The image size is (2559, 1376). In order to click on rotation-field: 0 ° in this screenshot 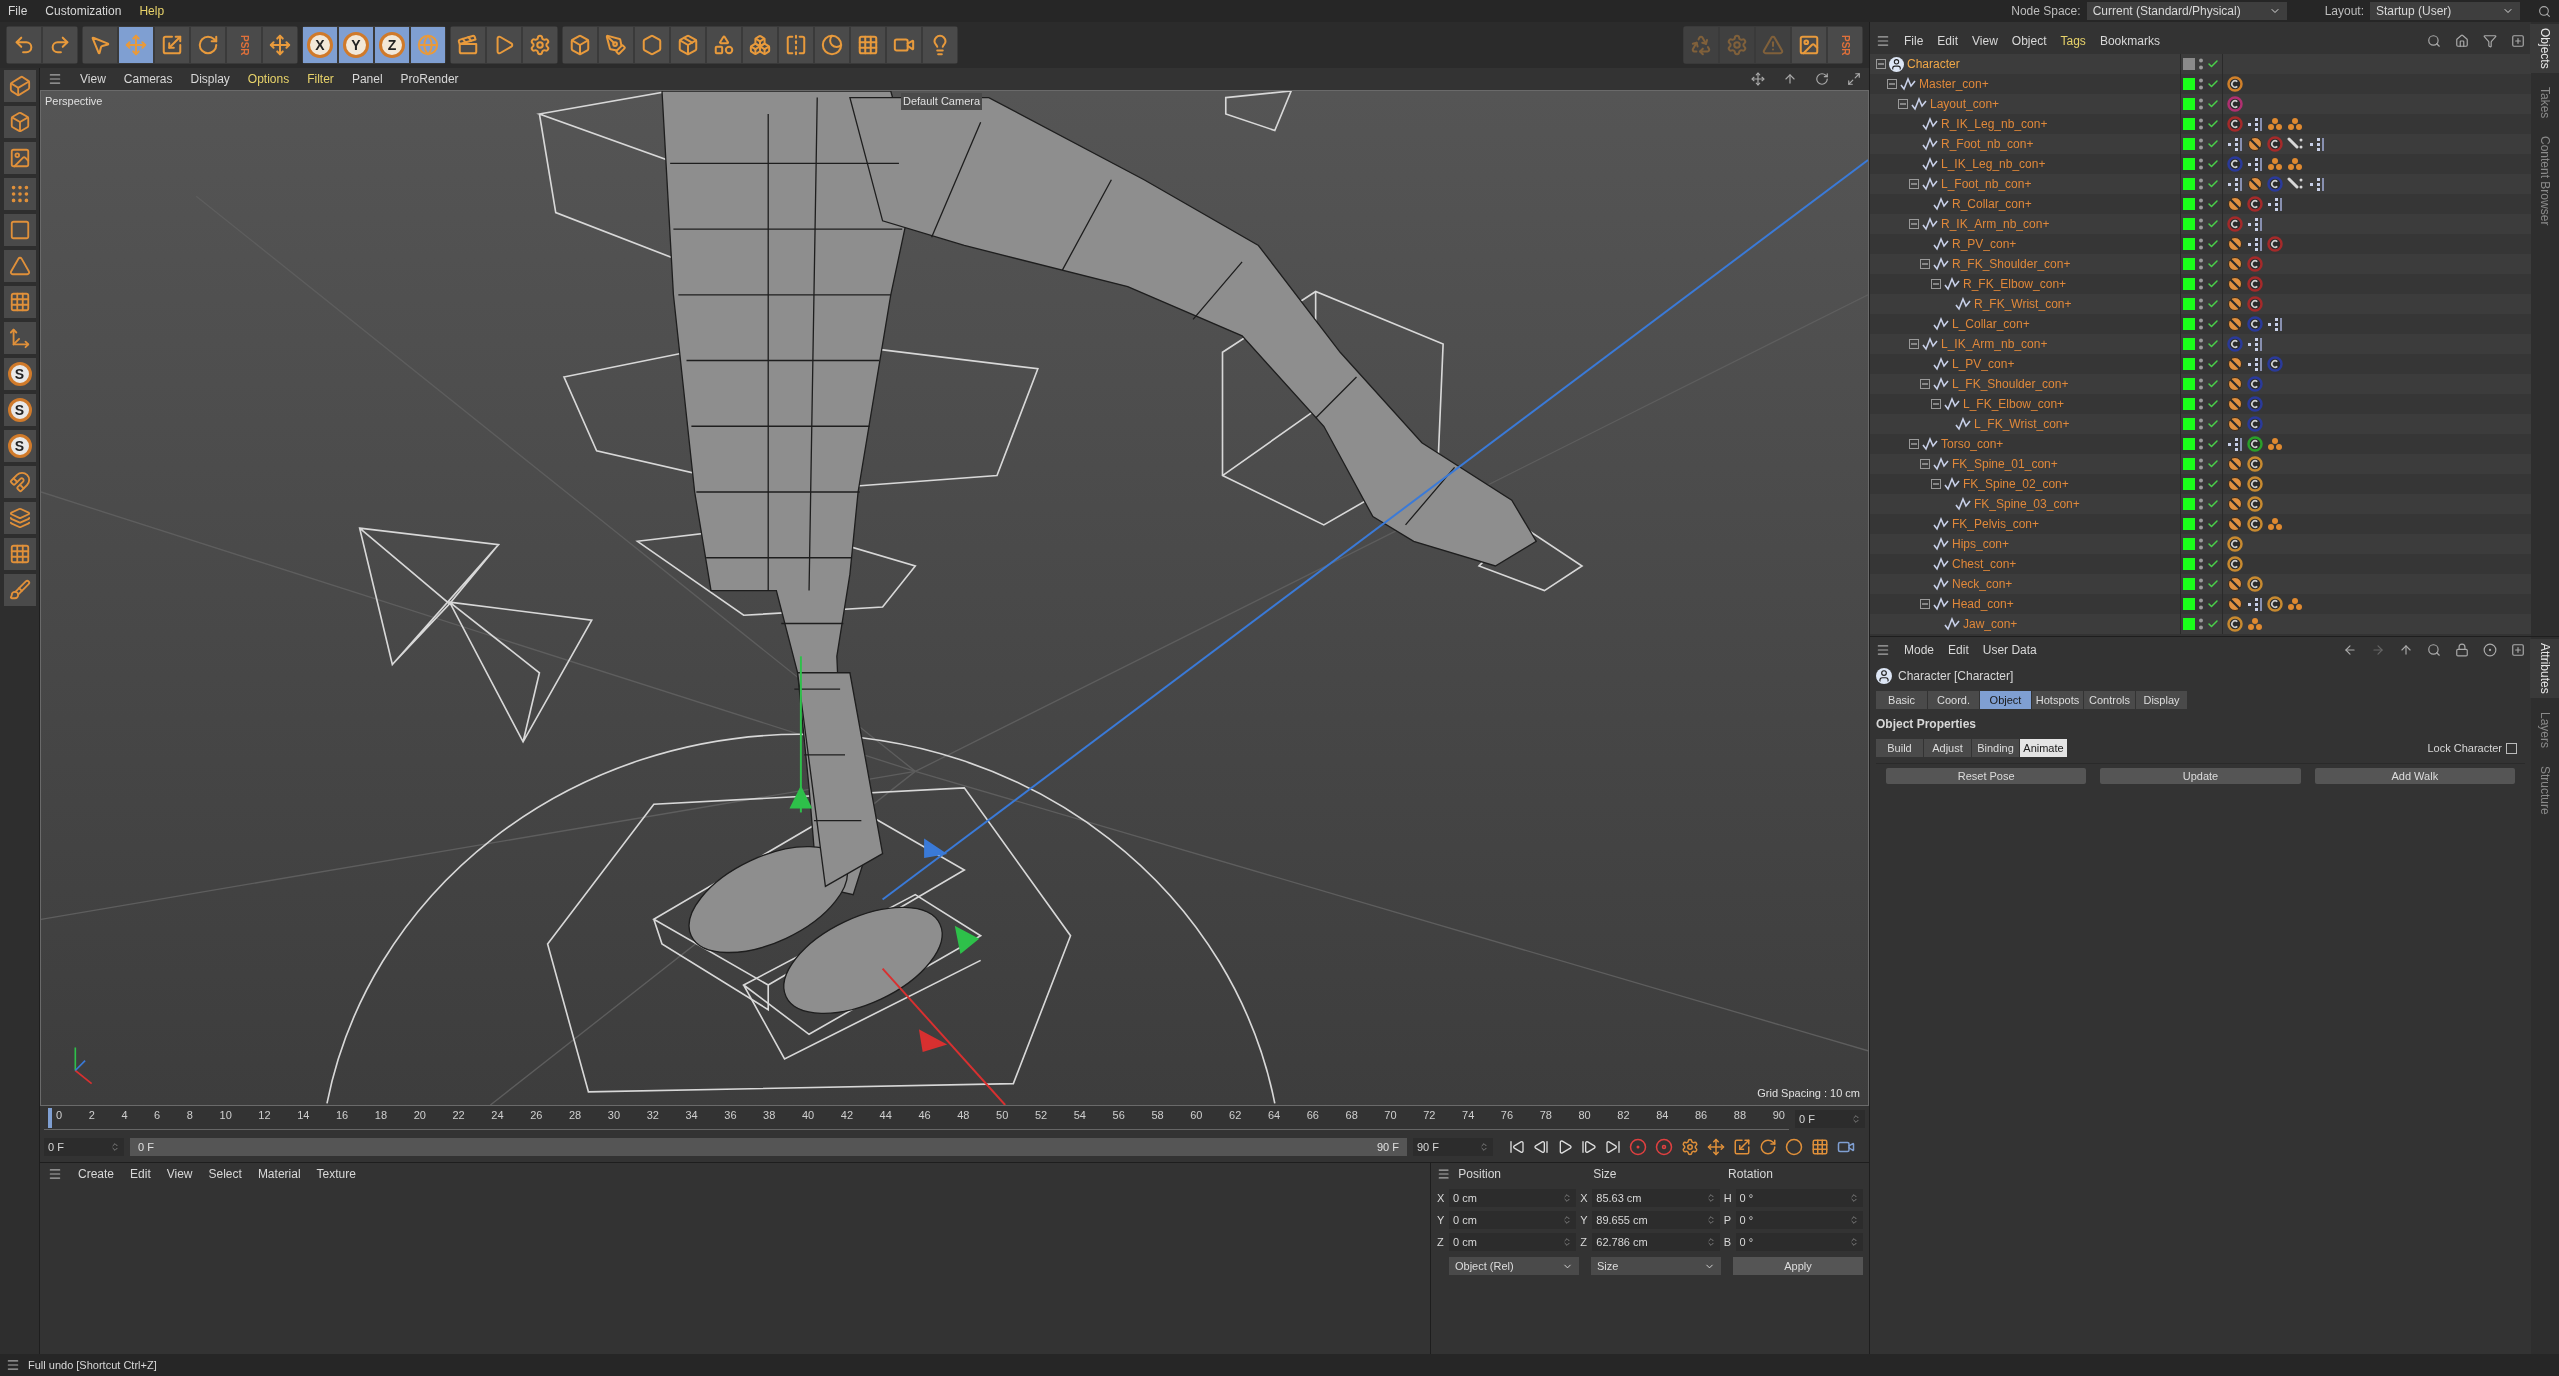, I will do `click(1799, 1220)`.